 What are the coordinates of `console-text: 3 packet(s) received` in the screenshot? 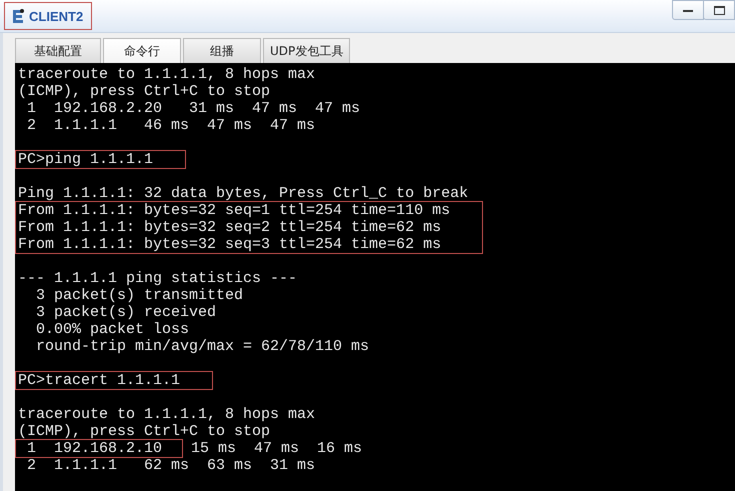 It's located at (125, 312).